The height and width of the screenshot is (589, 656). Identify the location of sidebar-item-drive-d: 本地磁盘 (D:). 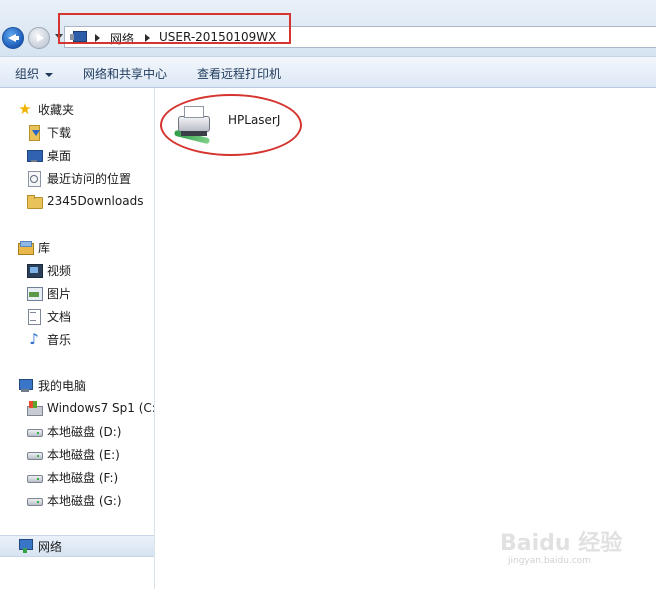
(73, 431).